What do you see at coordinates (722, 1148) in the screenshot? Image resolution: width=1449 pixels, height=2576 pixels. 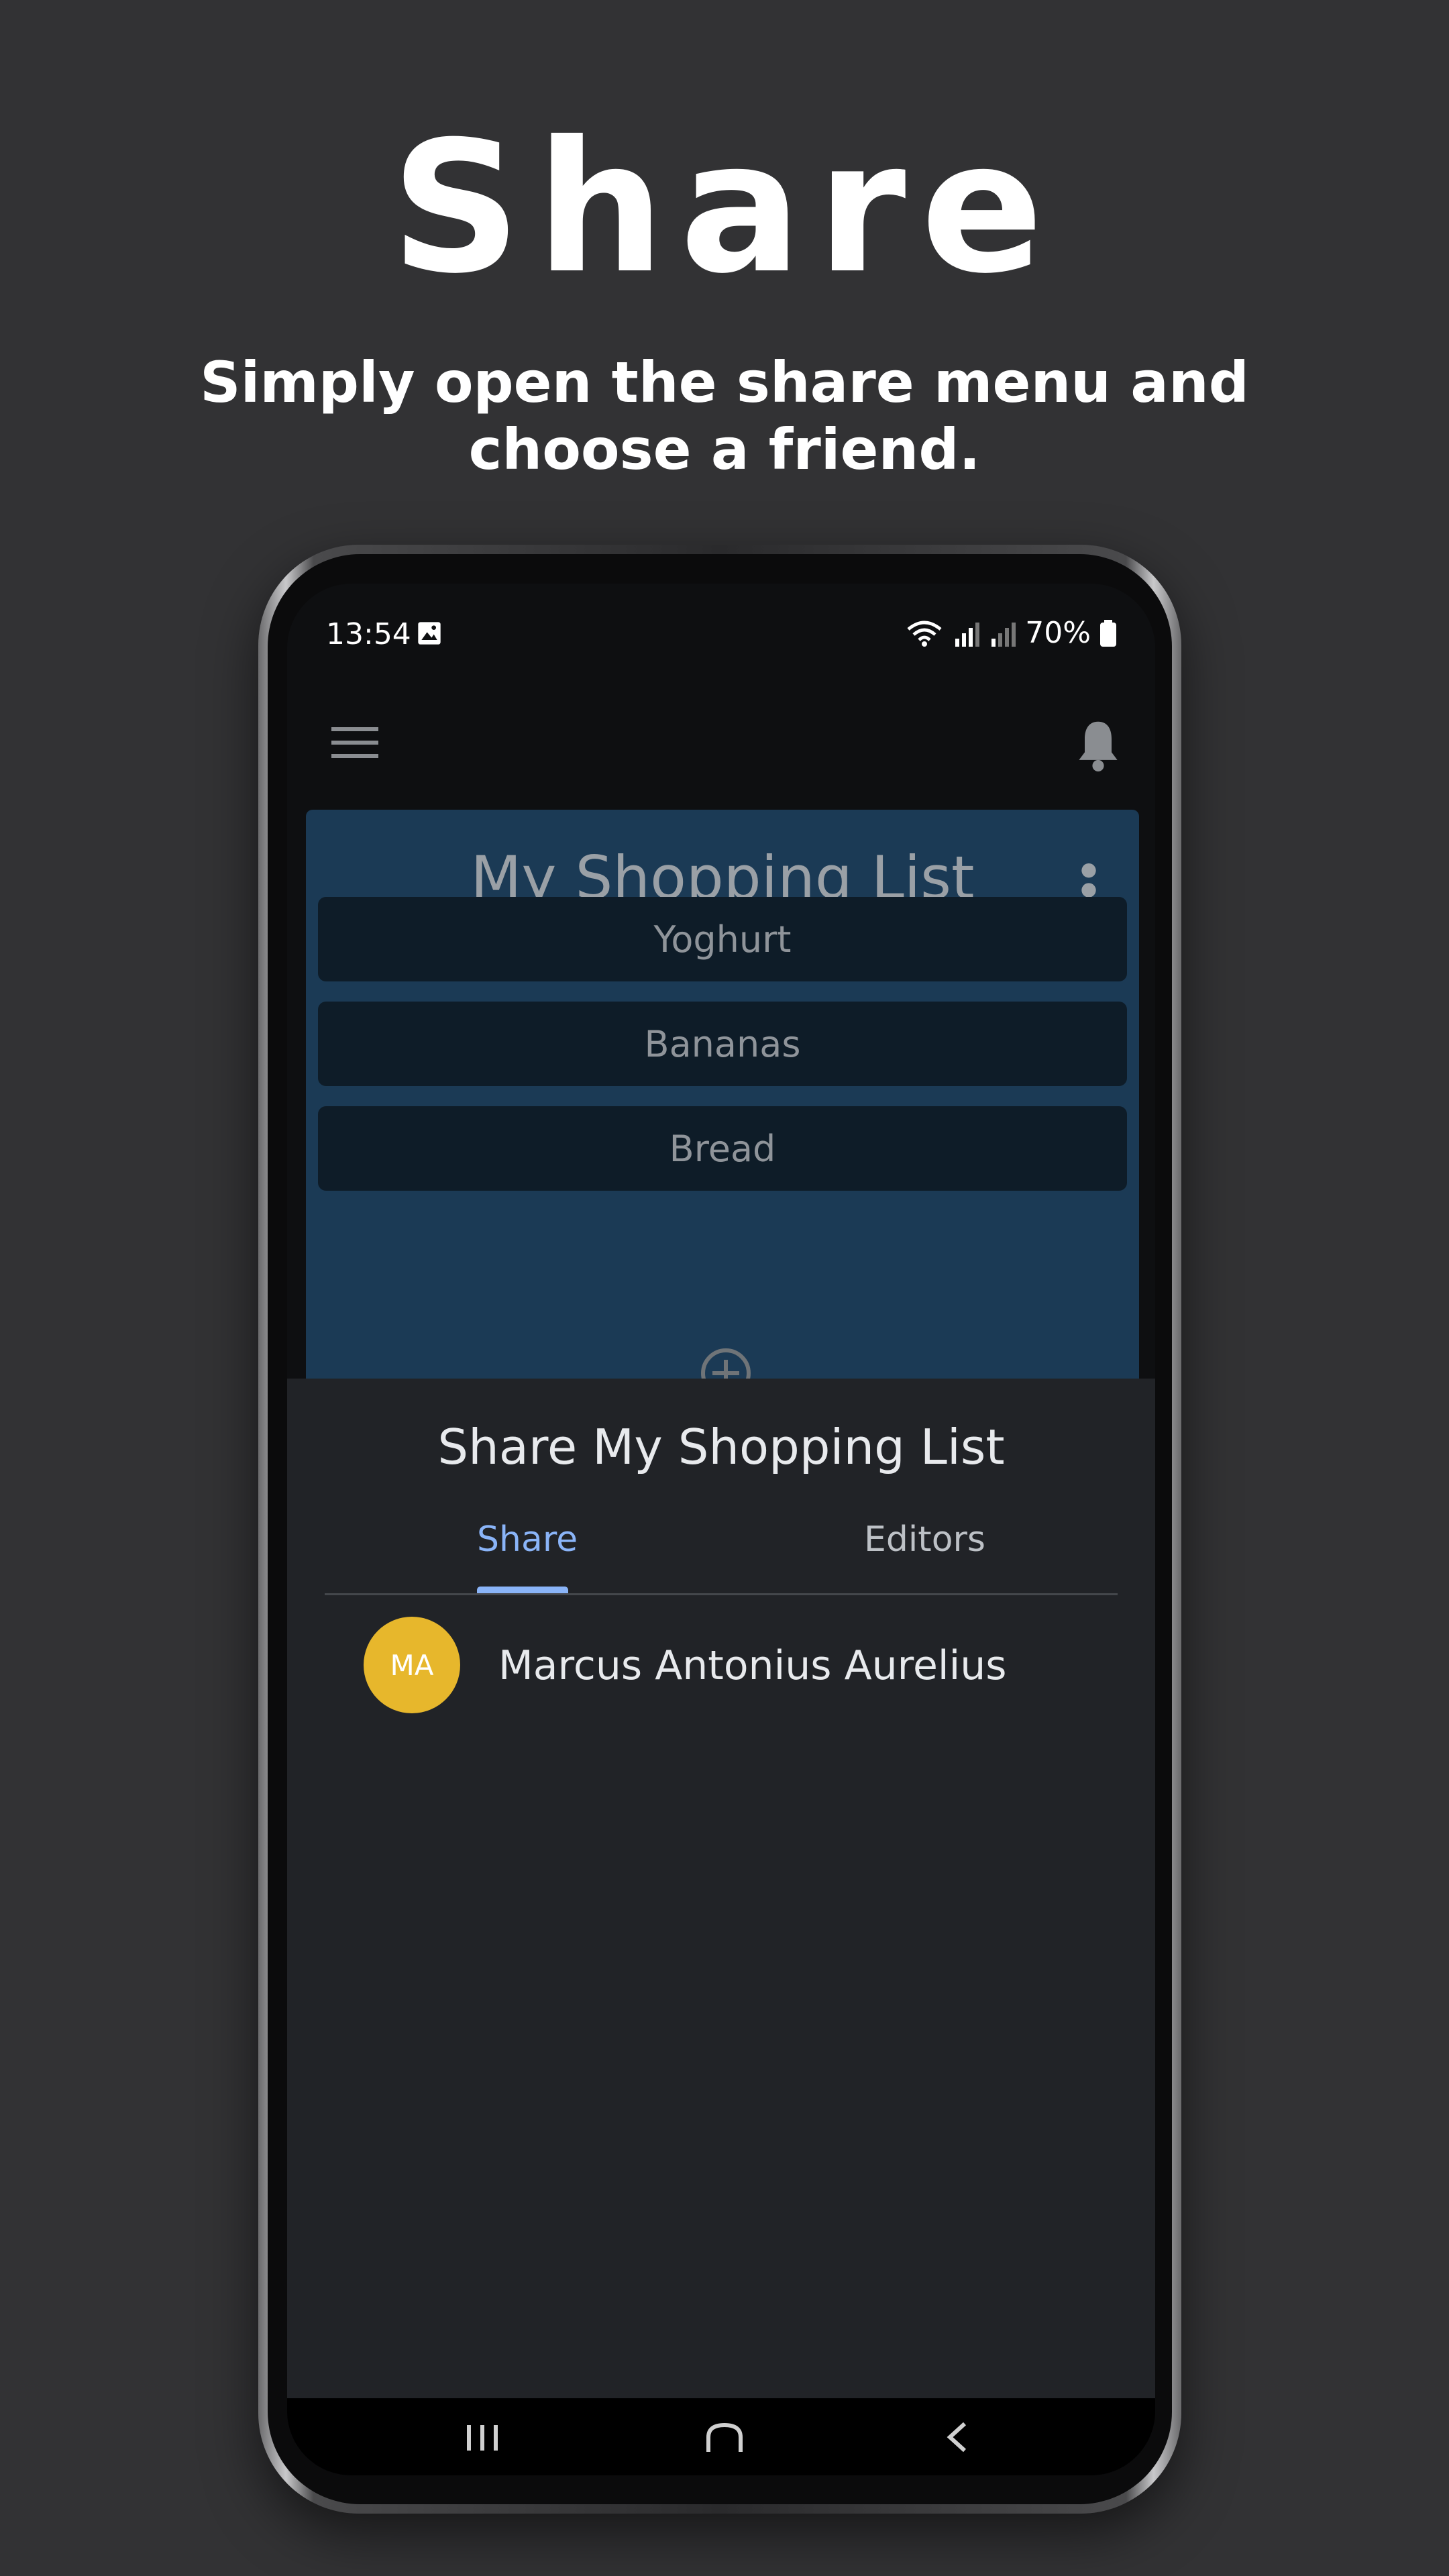 I see `list-item: Bread` at bounding box center [722, 1148].